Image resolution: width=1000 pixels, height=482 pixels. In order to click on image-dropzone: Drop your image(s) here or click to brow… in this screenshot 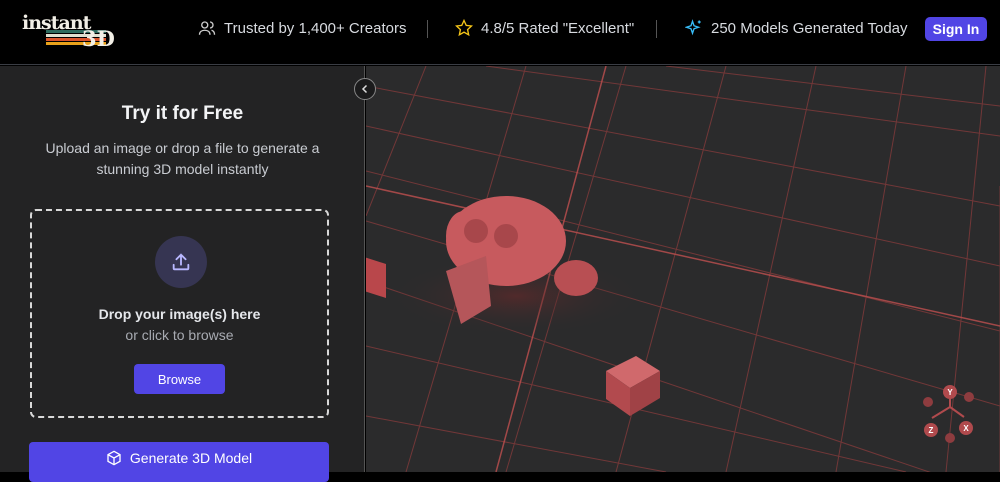, I will do `click(179, 313)`.